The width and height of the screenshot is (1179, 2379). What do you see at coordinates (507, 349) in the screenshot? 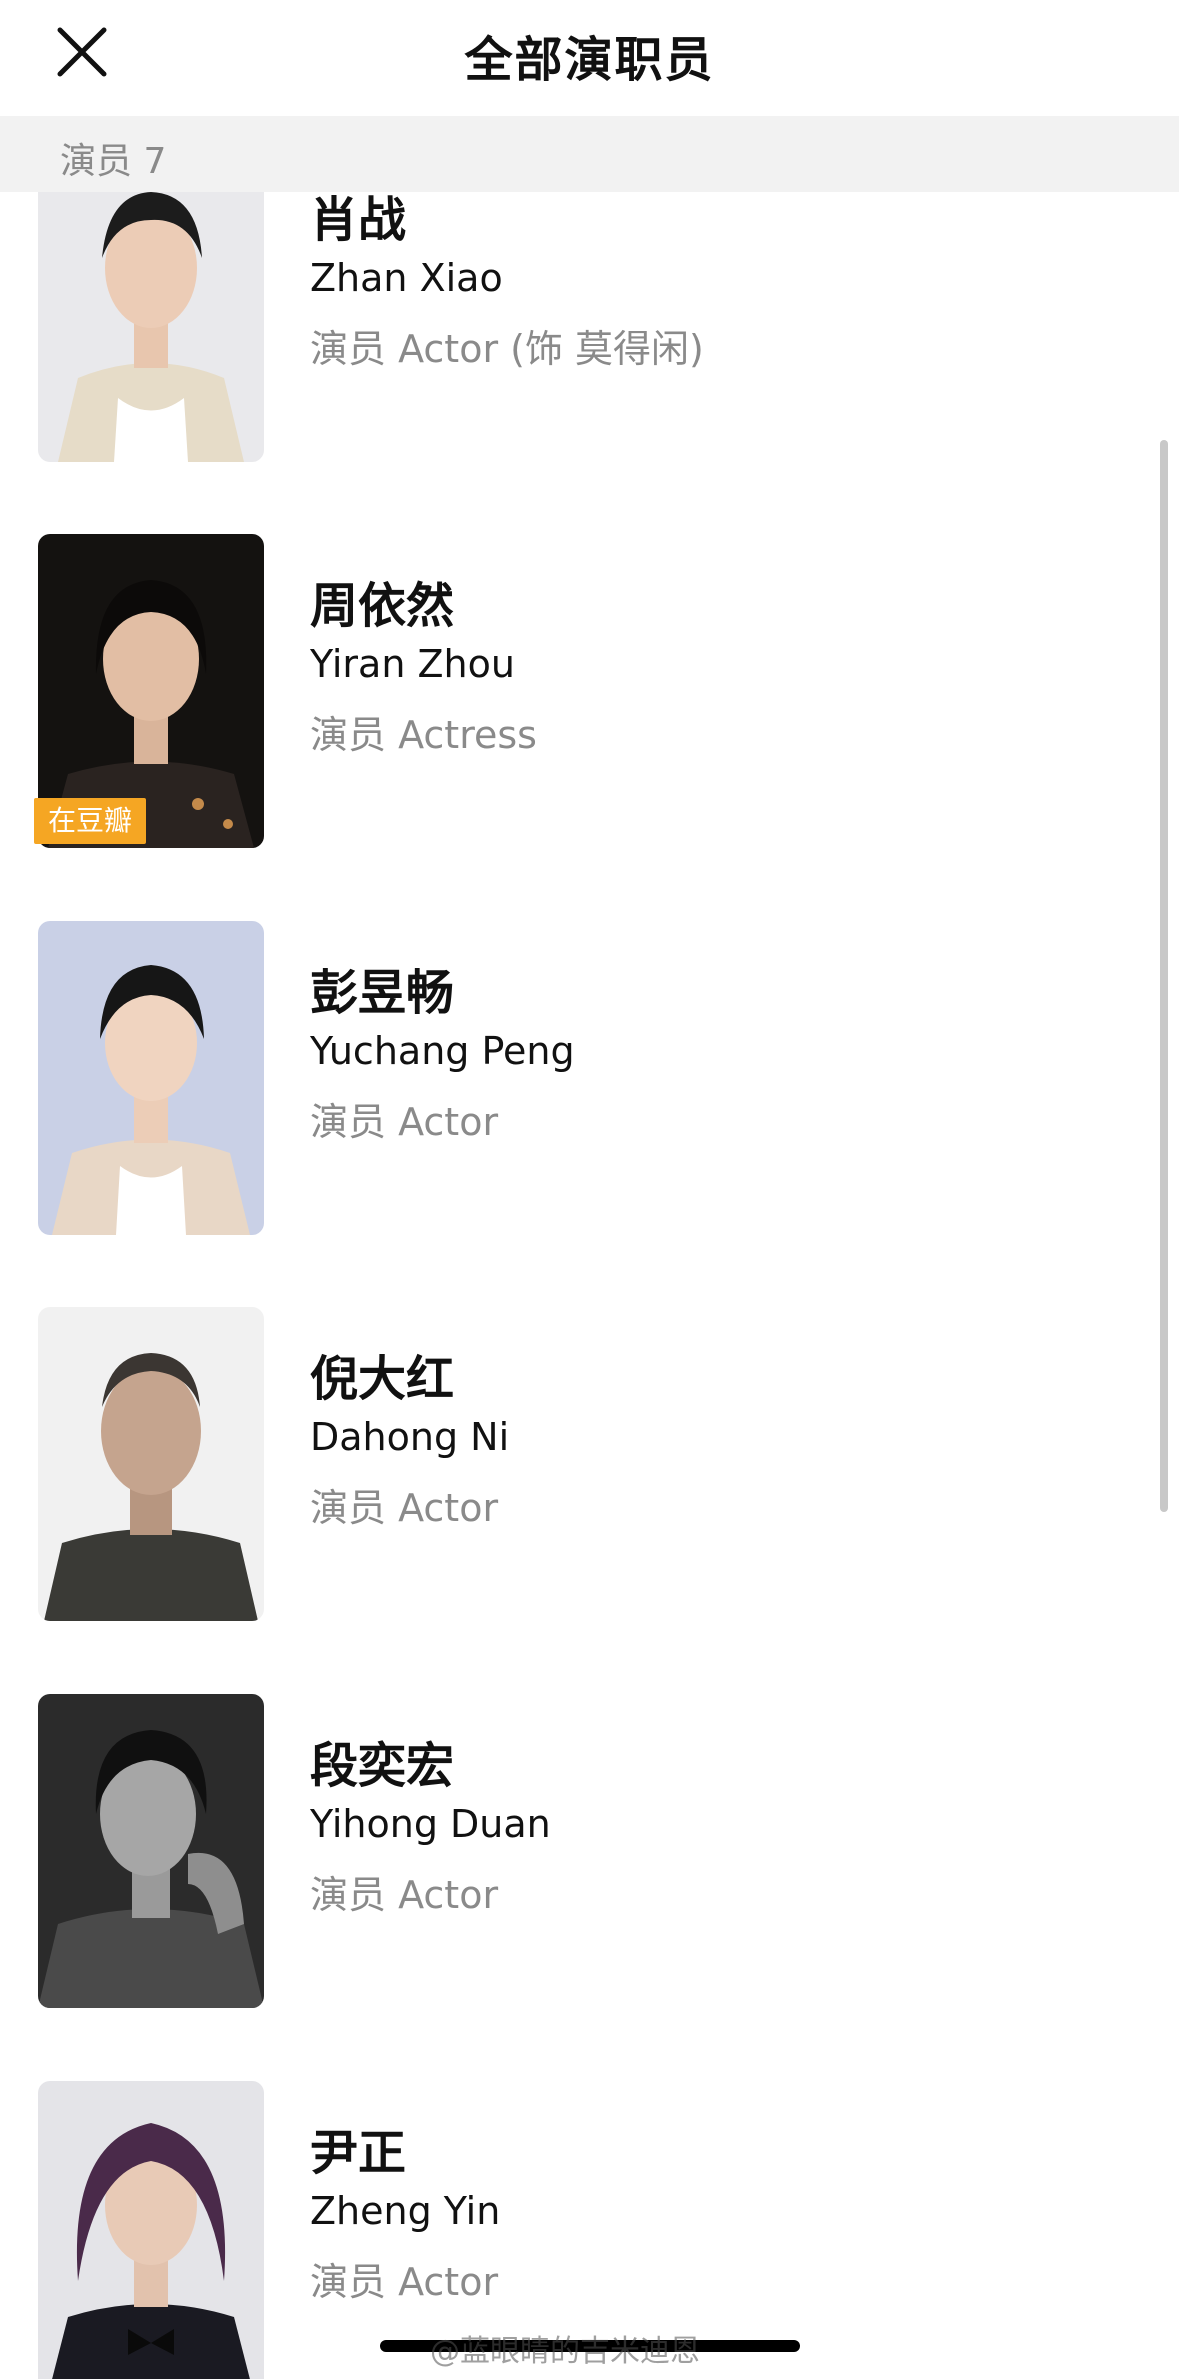
I see `cast-role: 演员 Actor (饰 莫得闲)` at bounding box center [507, 349].